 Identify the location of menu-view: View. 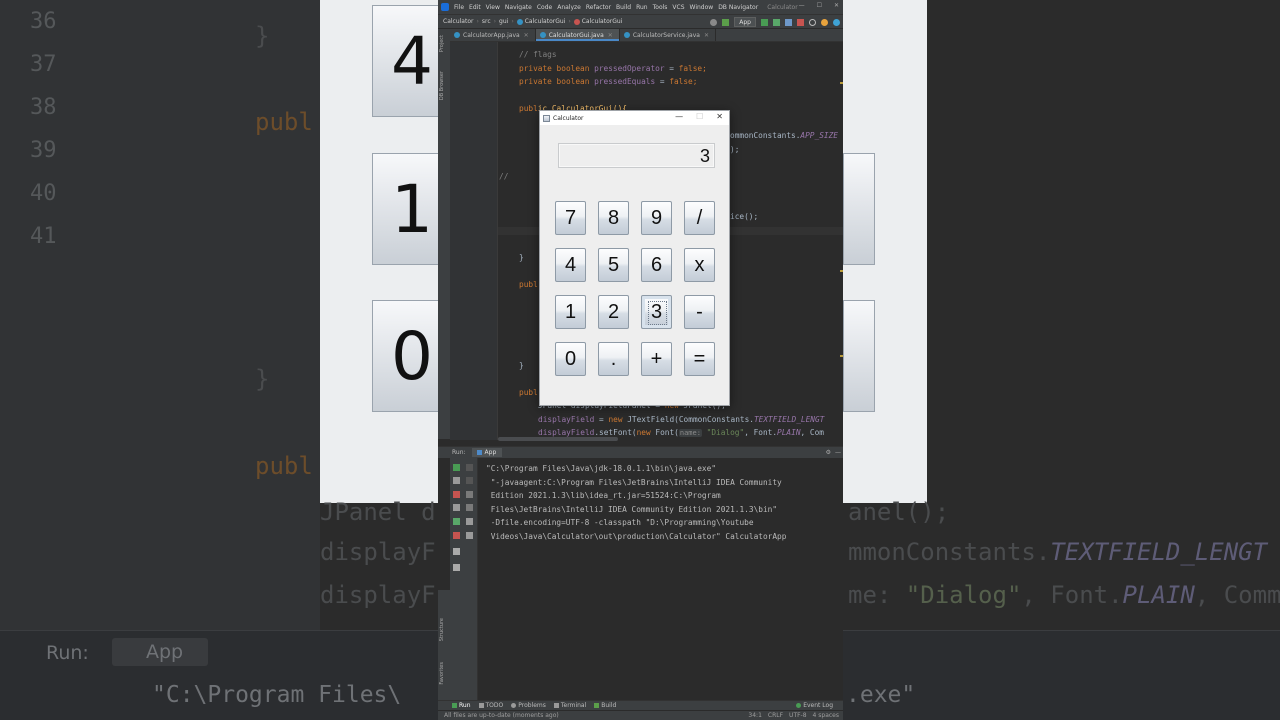
(493, 7).